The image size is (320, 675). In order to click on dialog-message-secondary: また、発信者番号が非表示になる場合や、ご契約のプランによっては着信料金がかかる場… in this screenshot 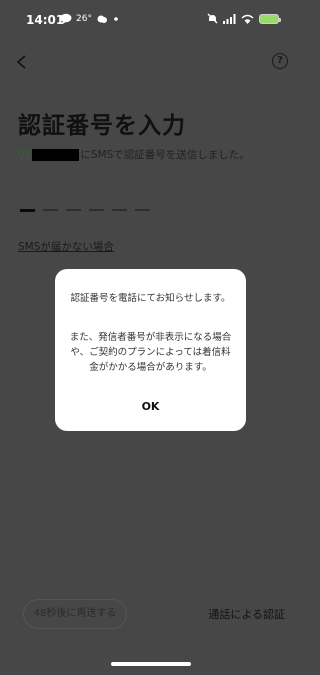, I will do `click(150, 352)`.